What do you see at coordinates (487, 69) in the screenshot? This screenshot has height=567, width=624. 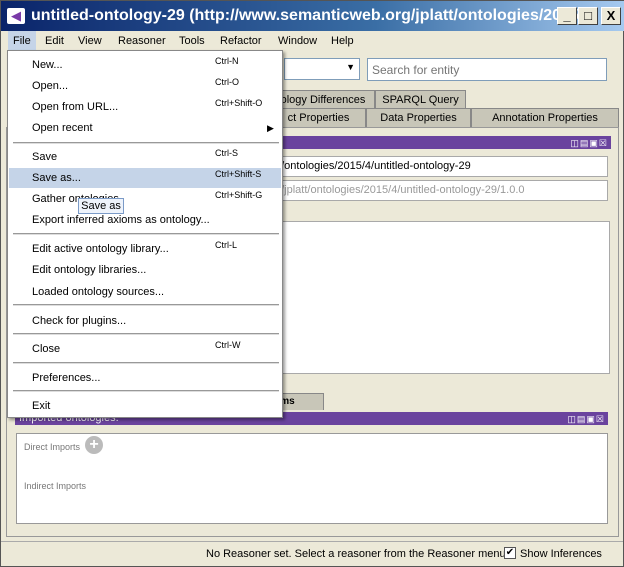 I see `search-input` at bounding box center [487, 69].